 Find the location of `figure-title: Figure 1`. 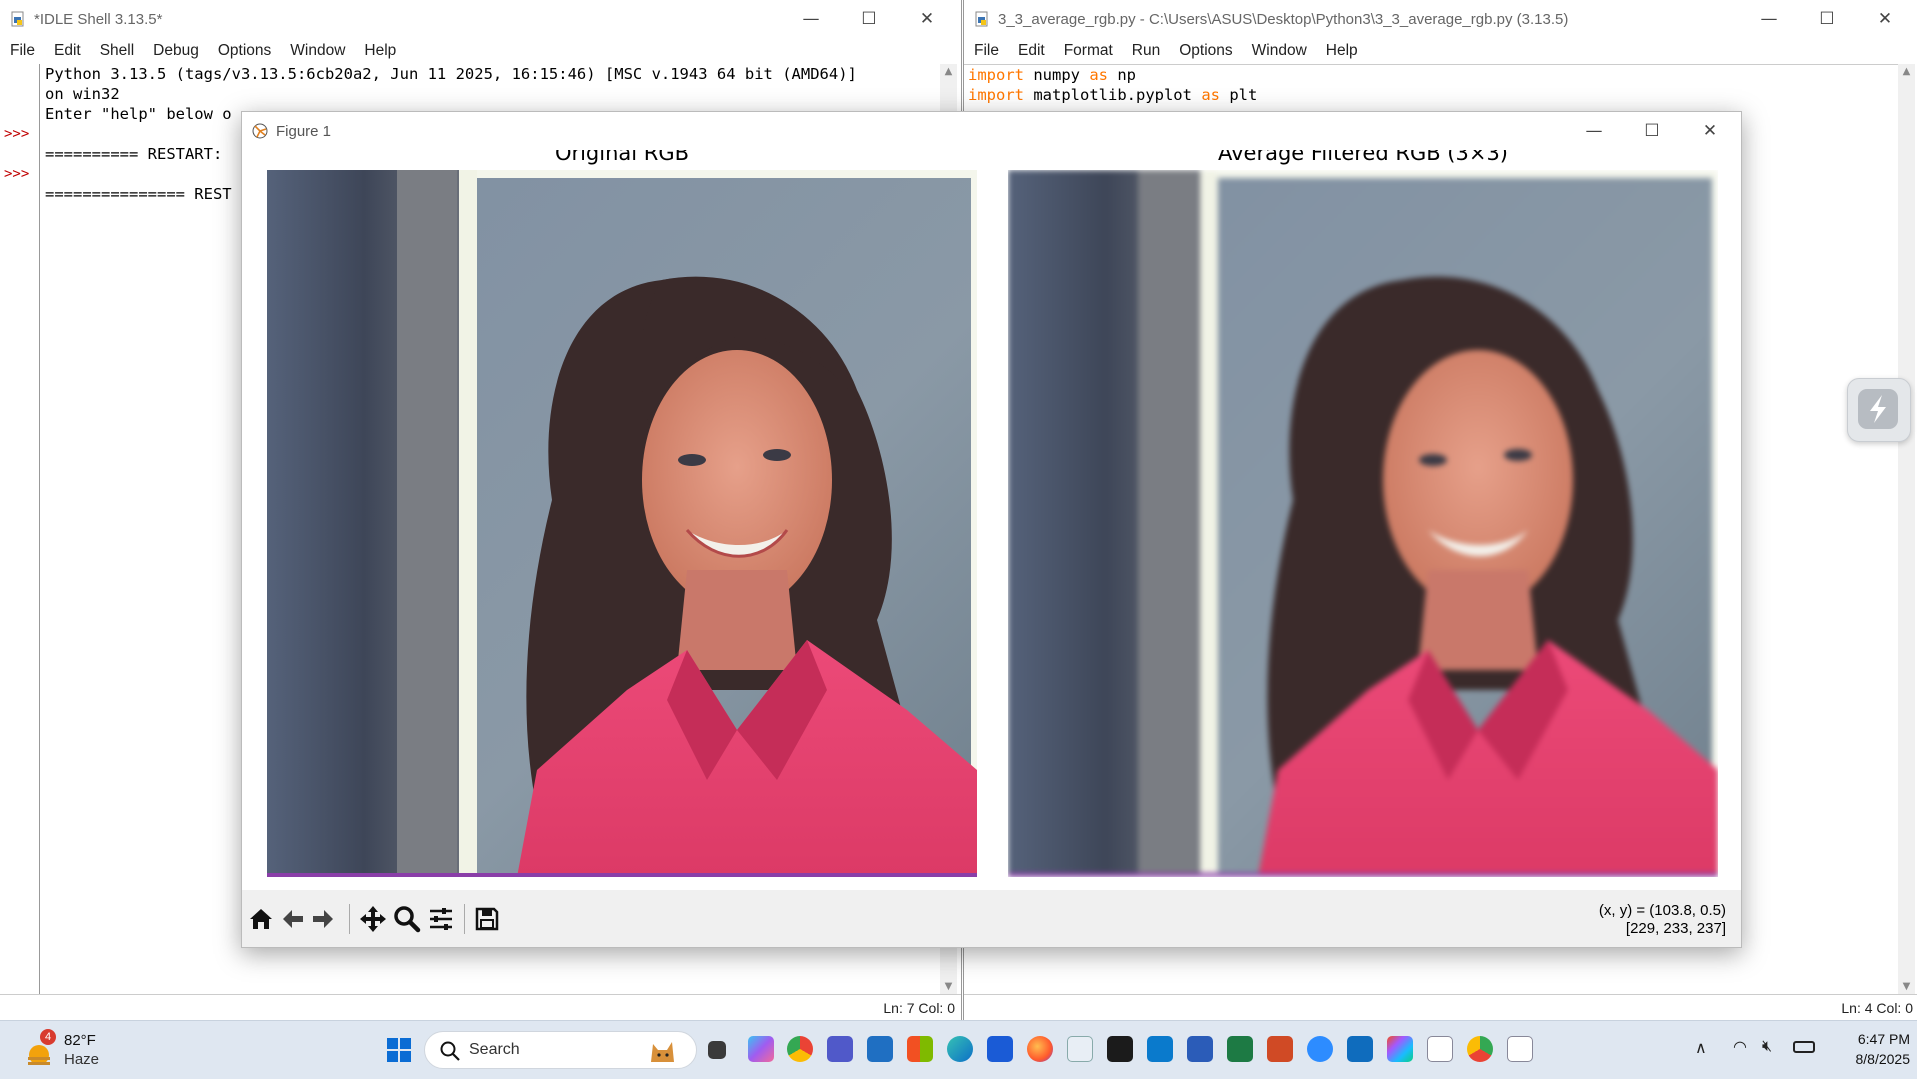

figure-title: Figure 1 is located at coordinates (304, 131).